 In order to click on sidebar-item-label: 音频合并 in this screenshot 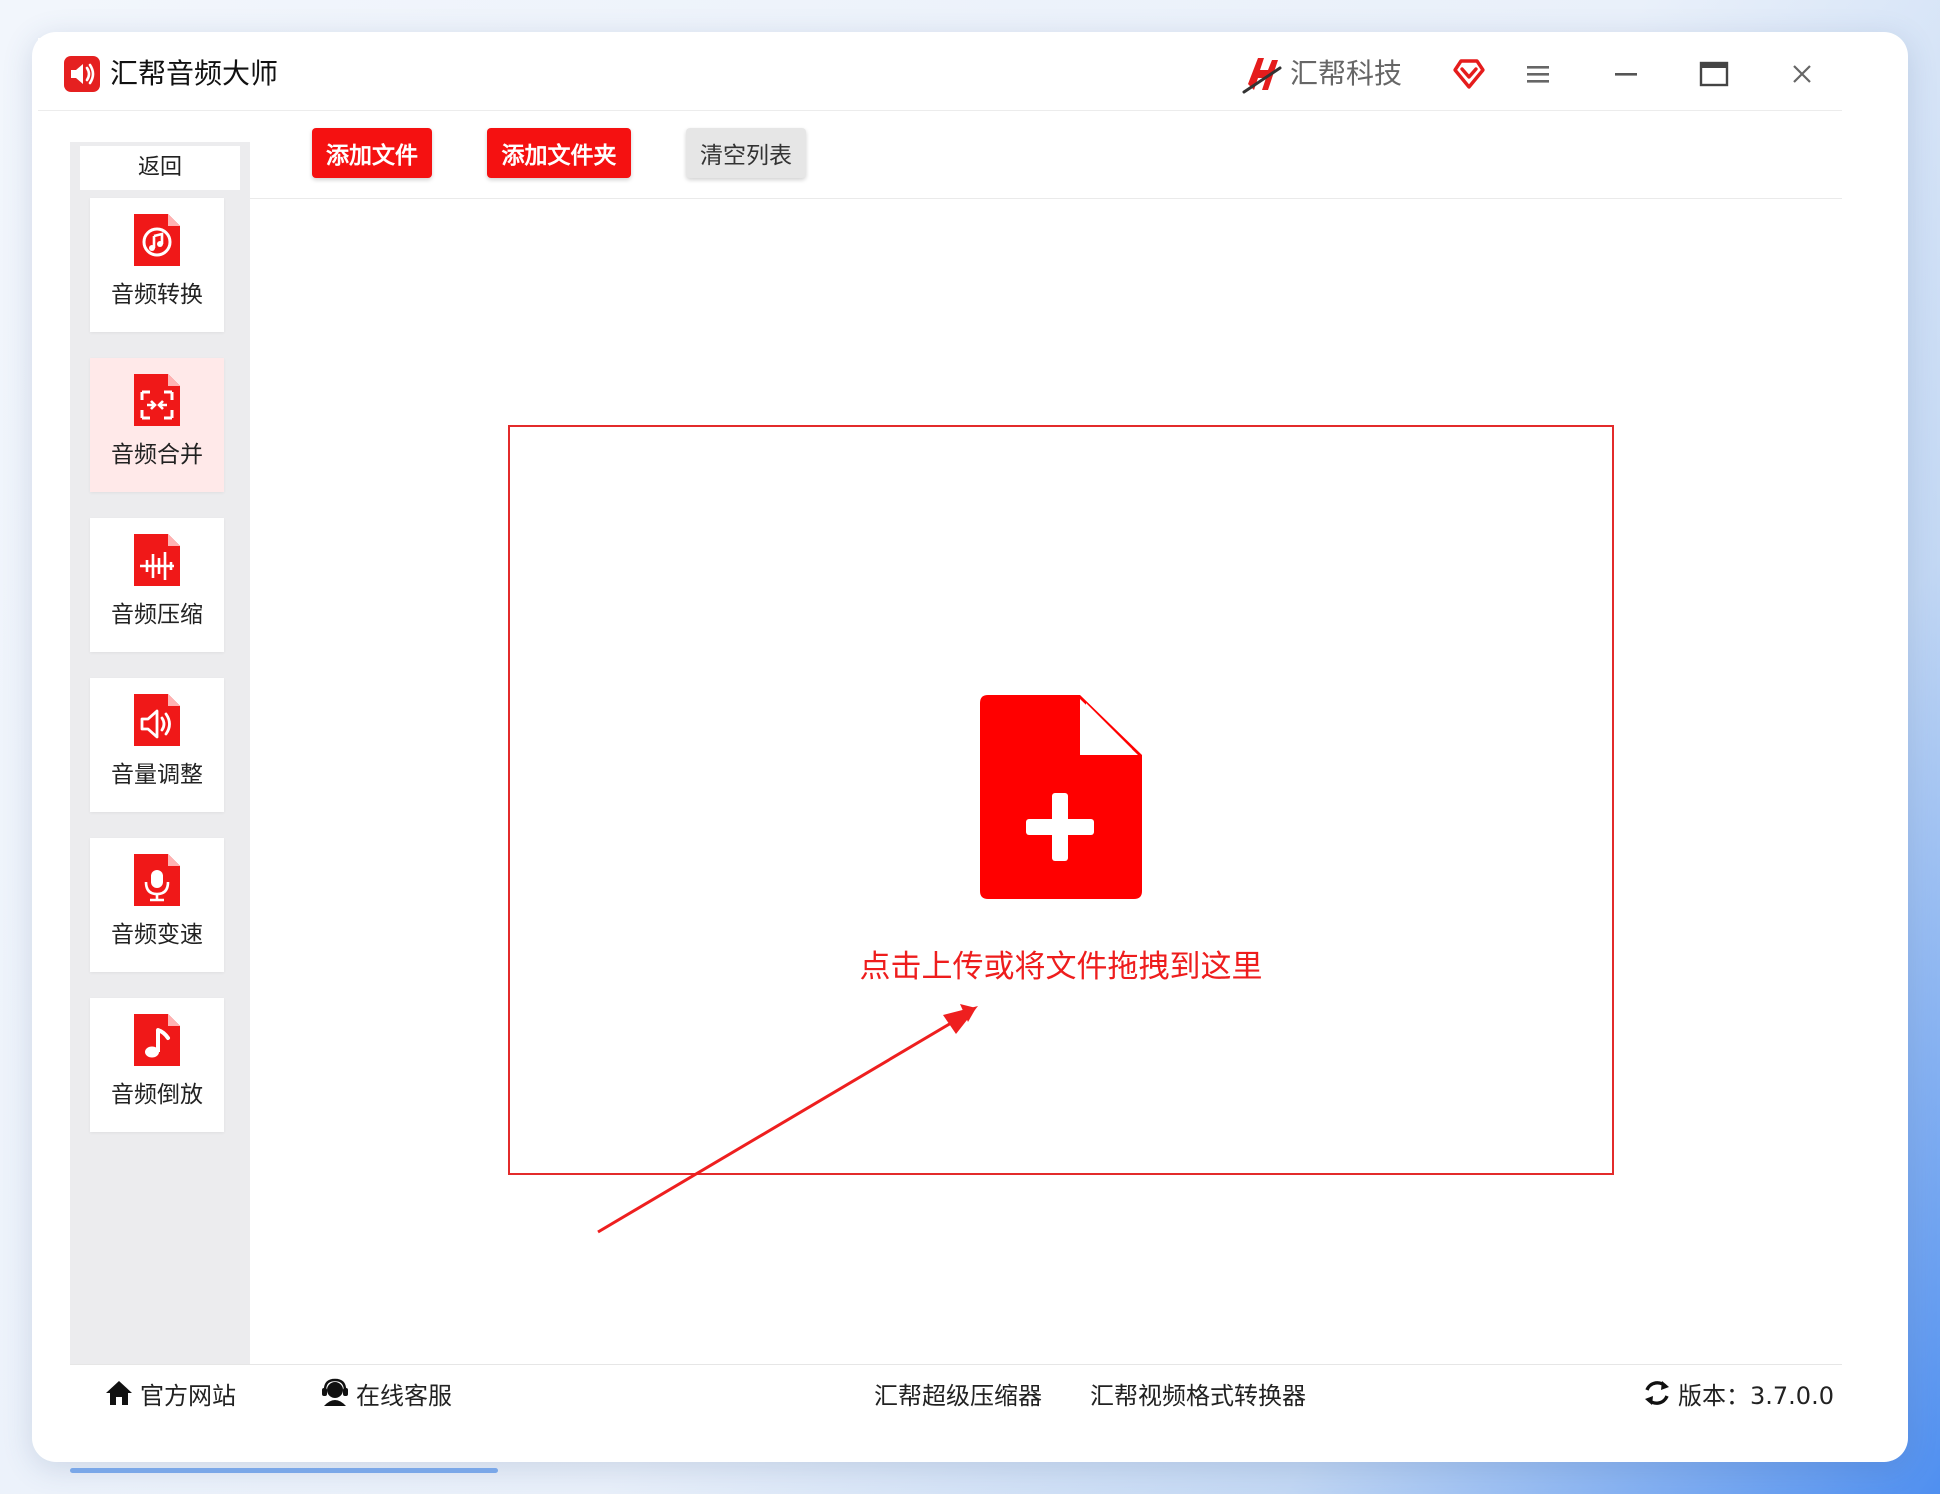, I will do `click(157, 455)`.